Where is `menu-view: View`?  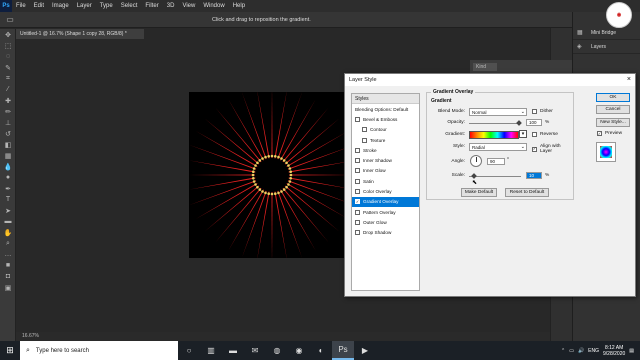
menu-view: View is located at coordinates (188, 6).